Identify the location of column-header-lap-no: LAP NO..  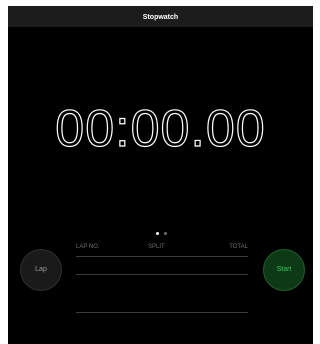
(88, 247).